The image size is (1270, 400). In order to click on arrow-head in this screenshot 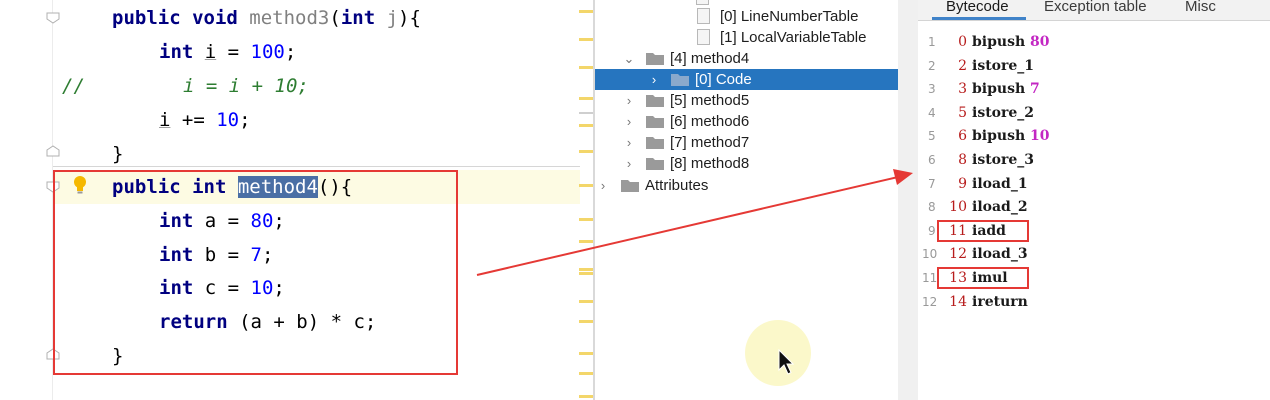, I will do `click(903, 177)`.